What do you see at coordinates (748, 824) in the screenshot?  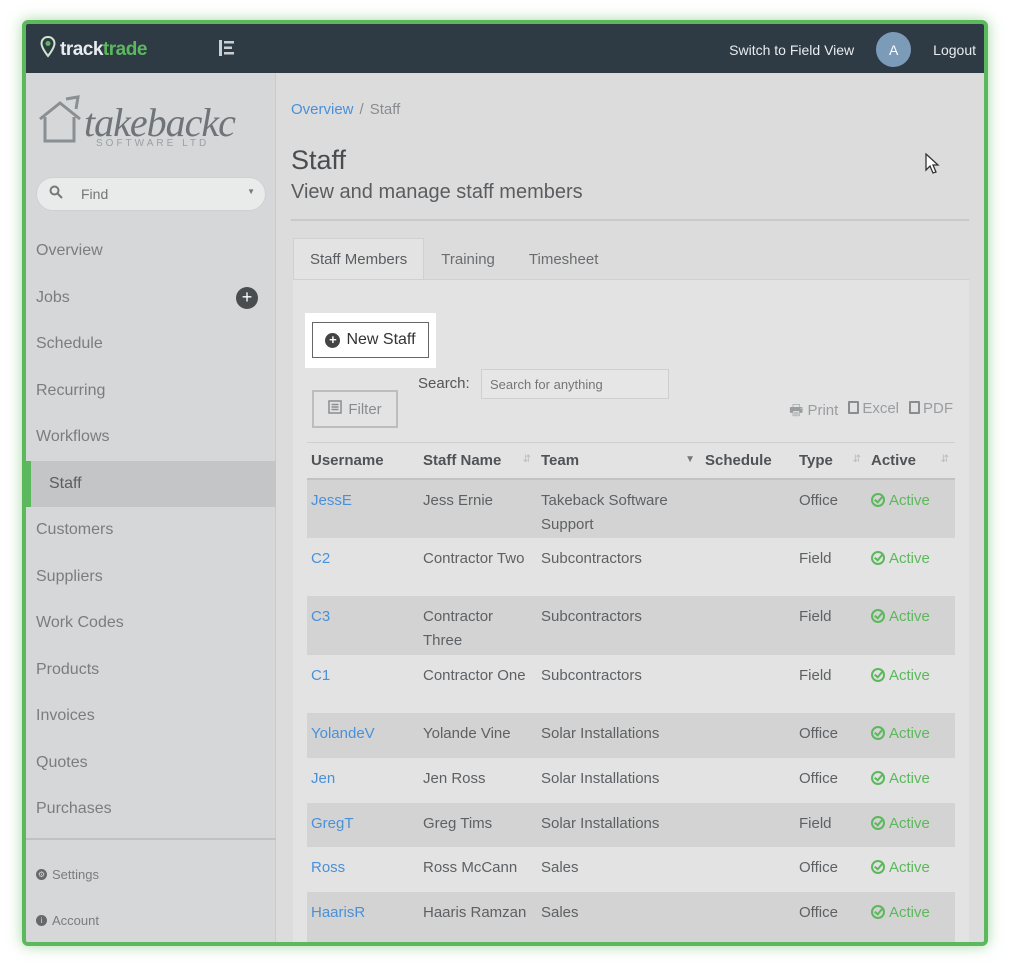 I see `schedule-cell` at bounding box center [748, 824].